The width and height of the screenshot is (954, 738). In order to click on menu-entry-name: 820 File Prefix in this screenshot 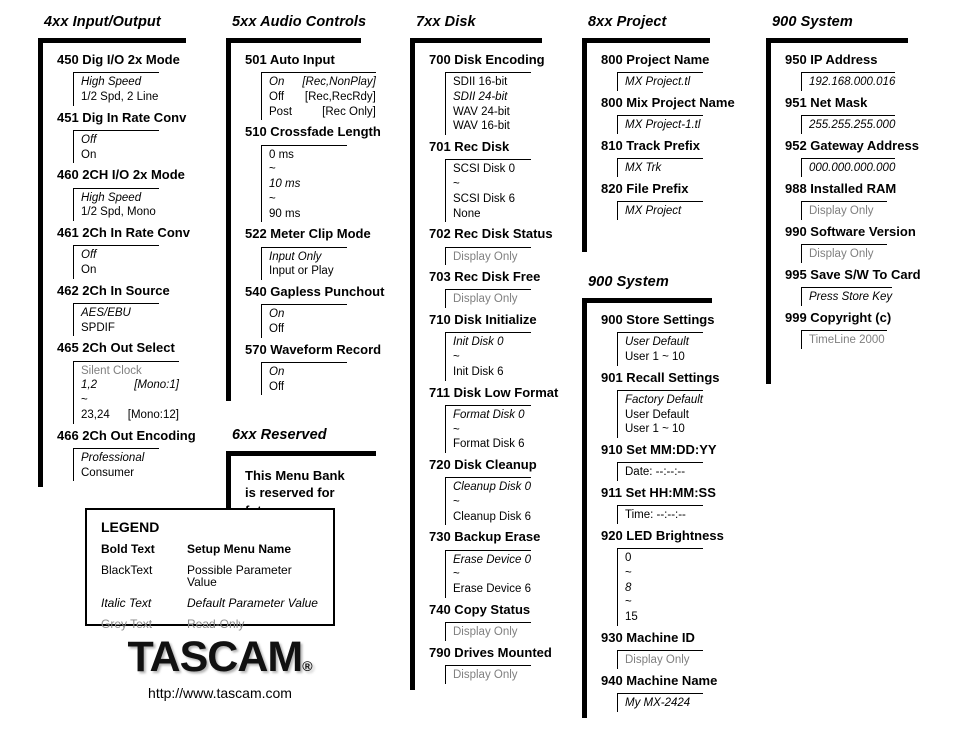, I will do `click(645, 188)`.